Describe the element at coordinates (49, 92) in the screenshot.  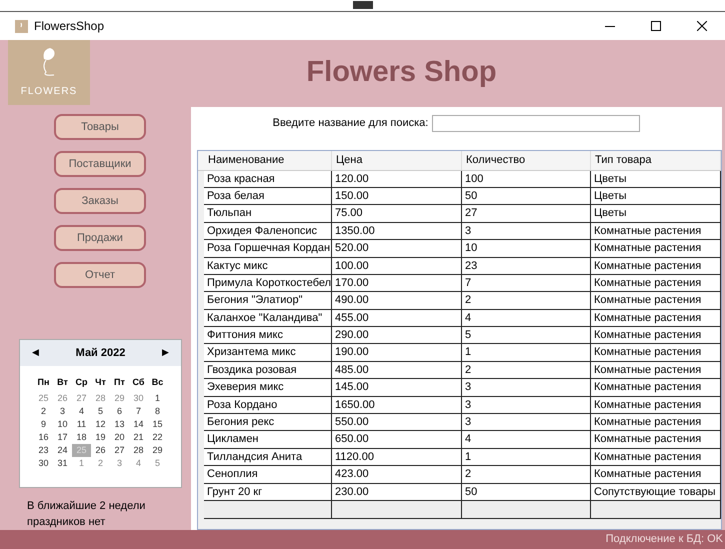
I see `logo-text: FLOWERS` at that location.